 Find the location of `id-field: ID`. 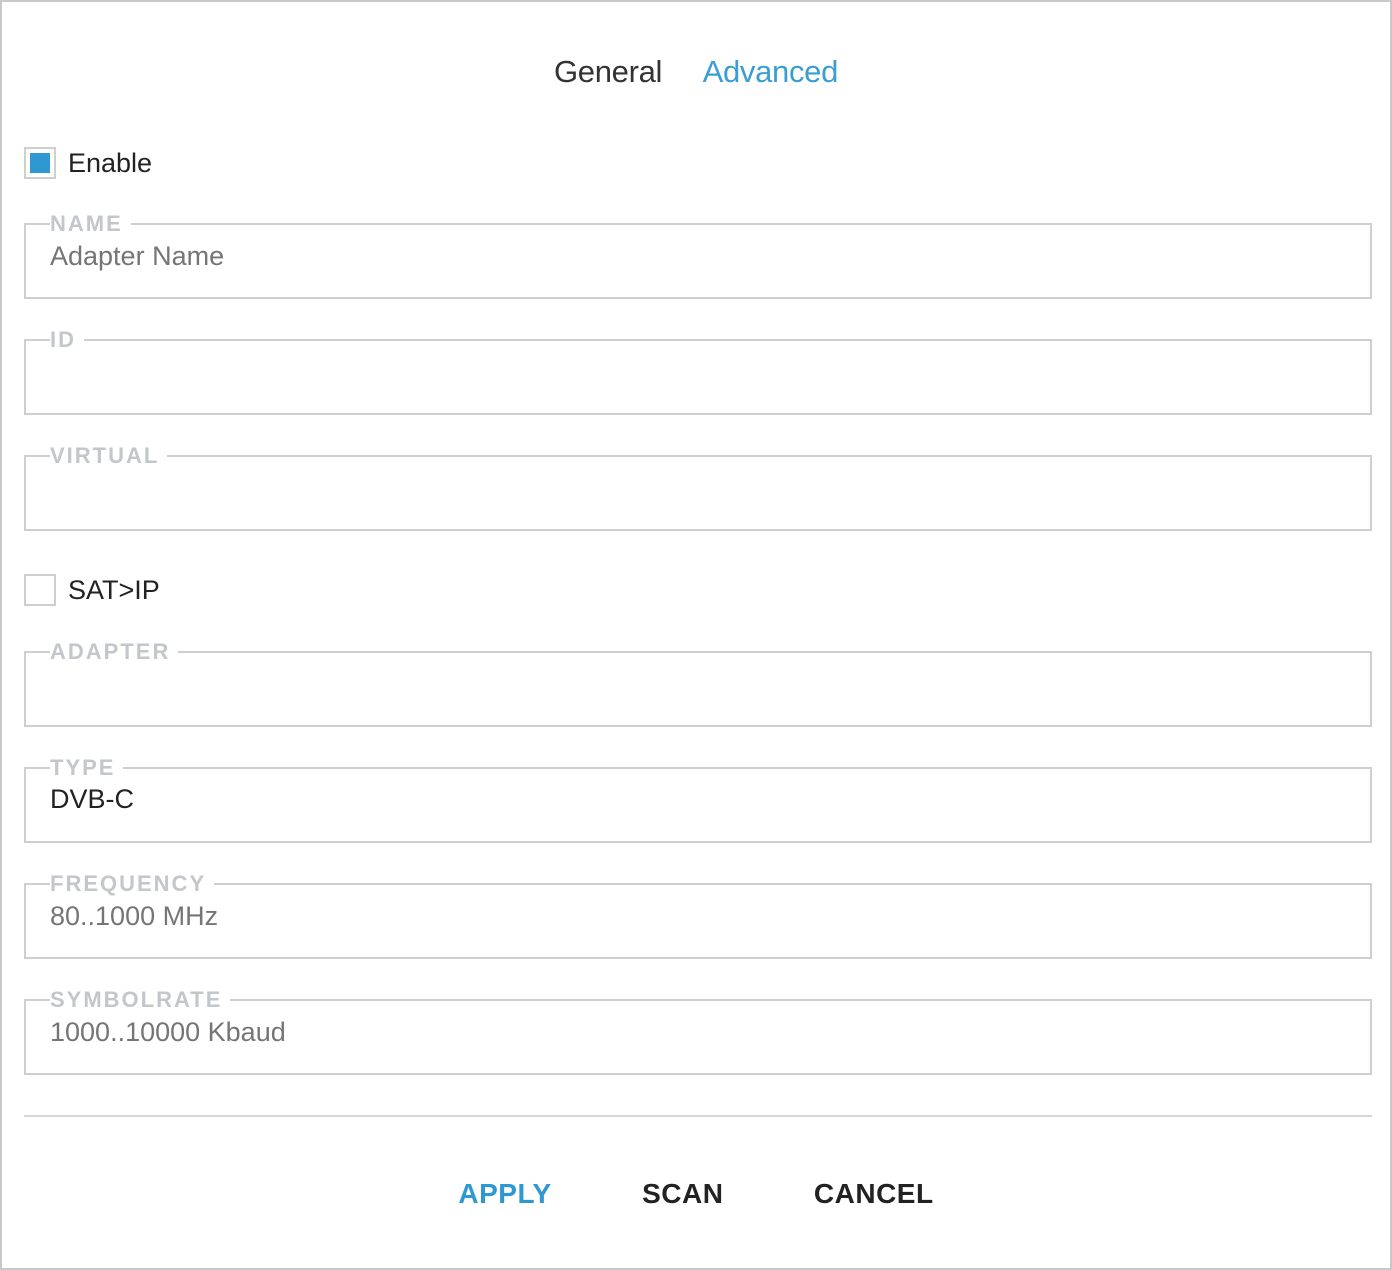

id-field: ID is located at coordinates (698, 371).